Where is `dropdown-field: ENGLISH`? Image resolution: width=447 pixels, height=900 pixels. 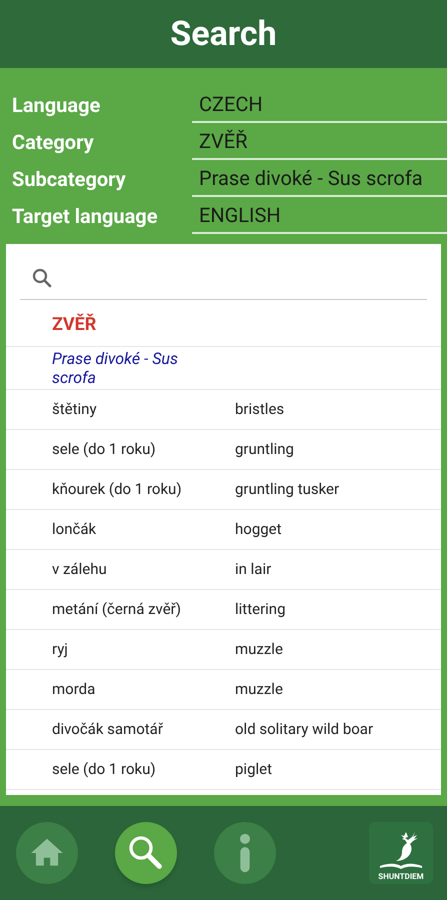
dropdown-field: ENGLISH is located at coordinates (319, 216).